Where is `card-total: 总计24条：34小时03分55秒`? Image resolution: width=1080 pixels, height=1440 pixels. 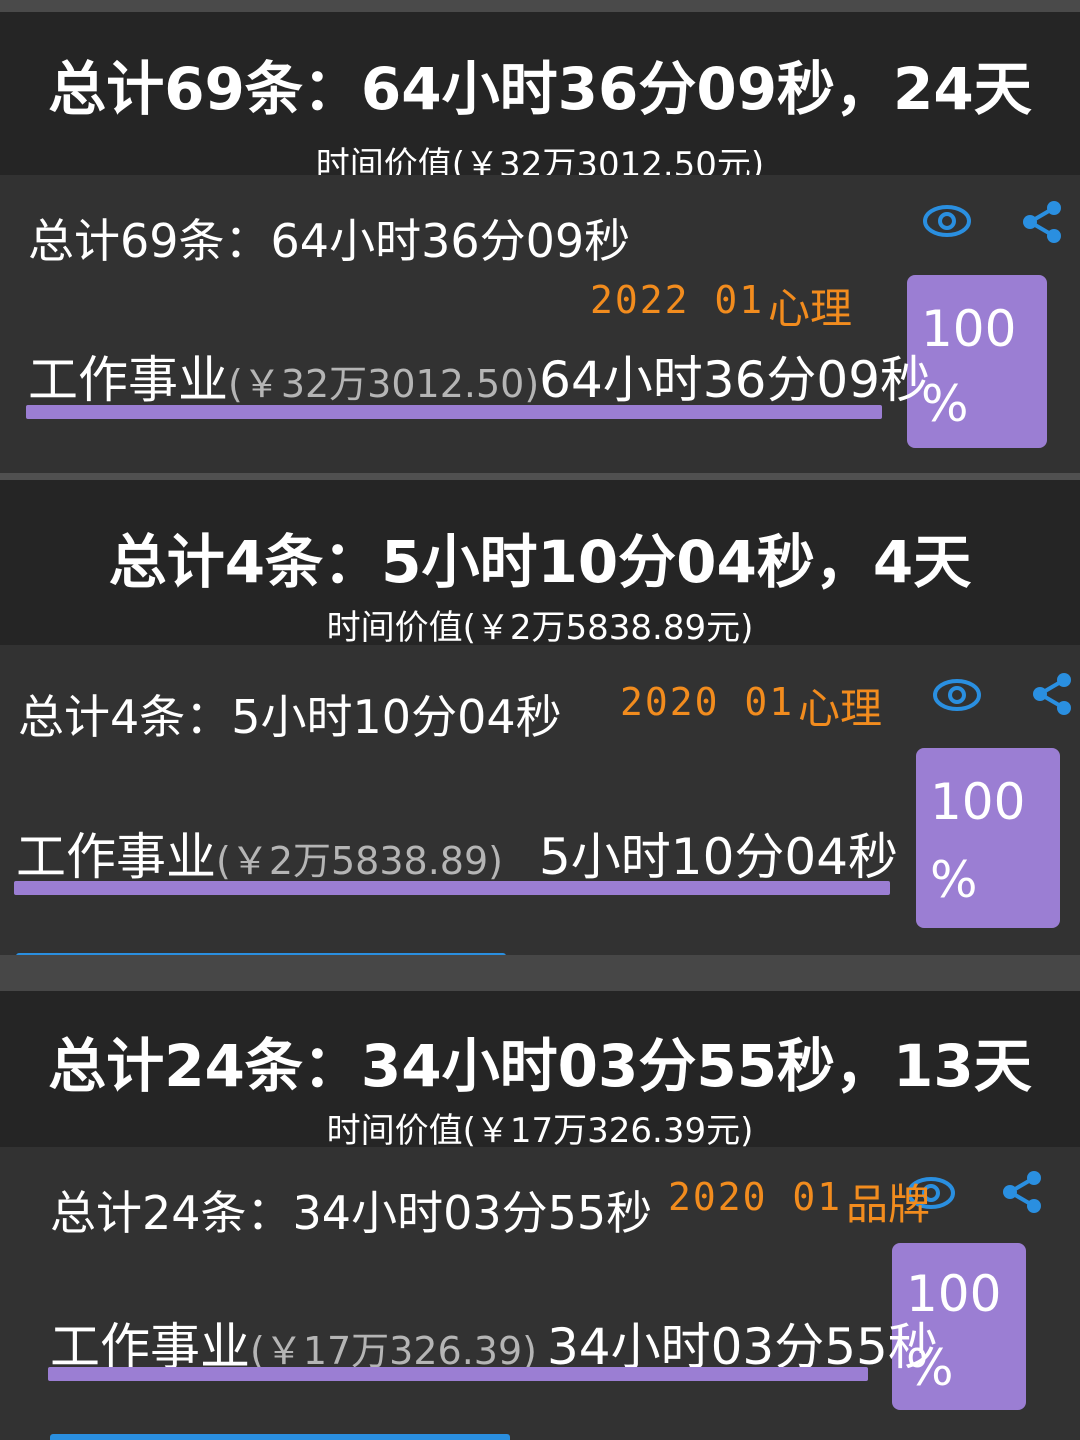
card-total: 总计24条：34小时03分55秒 is located at coordinates (351, 1213).